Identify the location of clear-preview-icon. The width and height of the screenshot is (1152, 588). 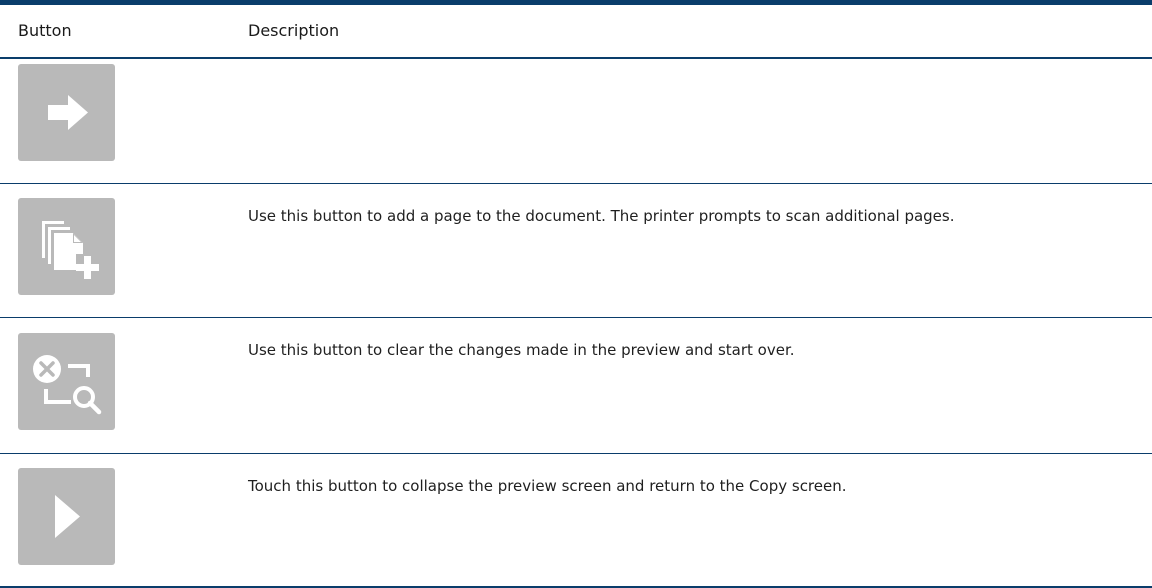
(67, 385).